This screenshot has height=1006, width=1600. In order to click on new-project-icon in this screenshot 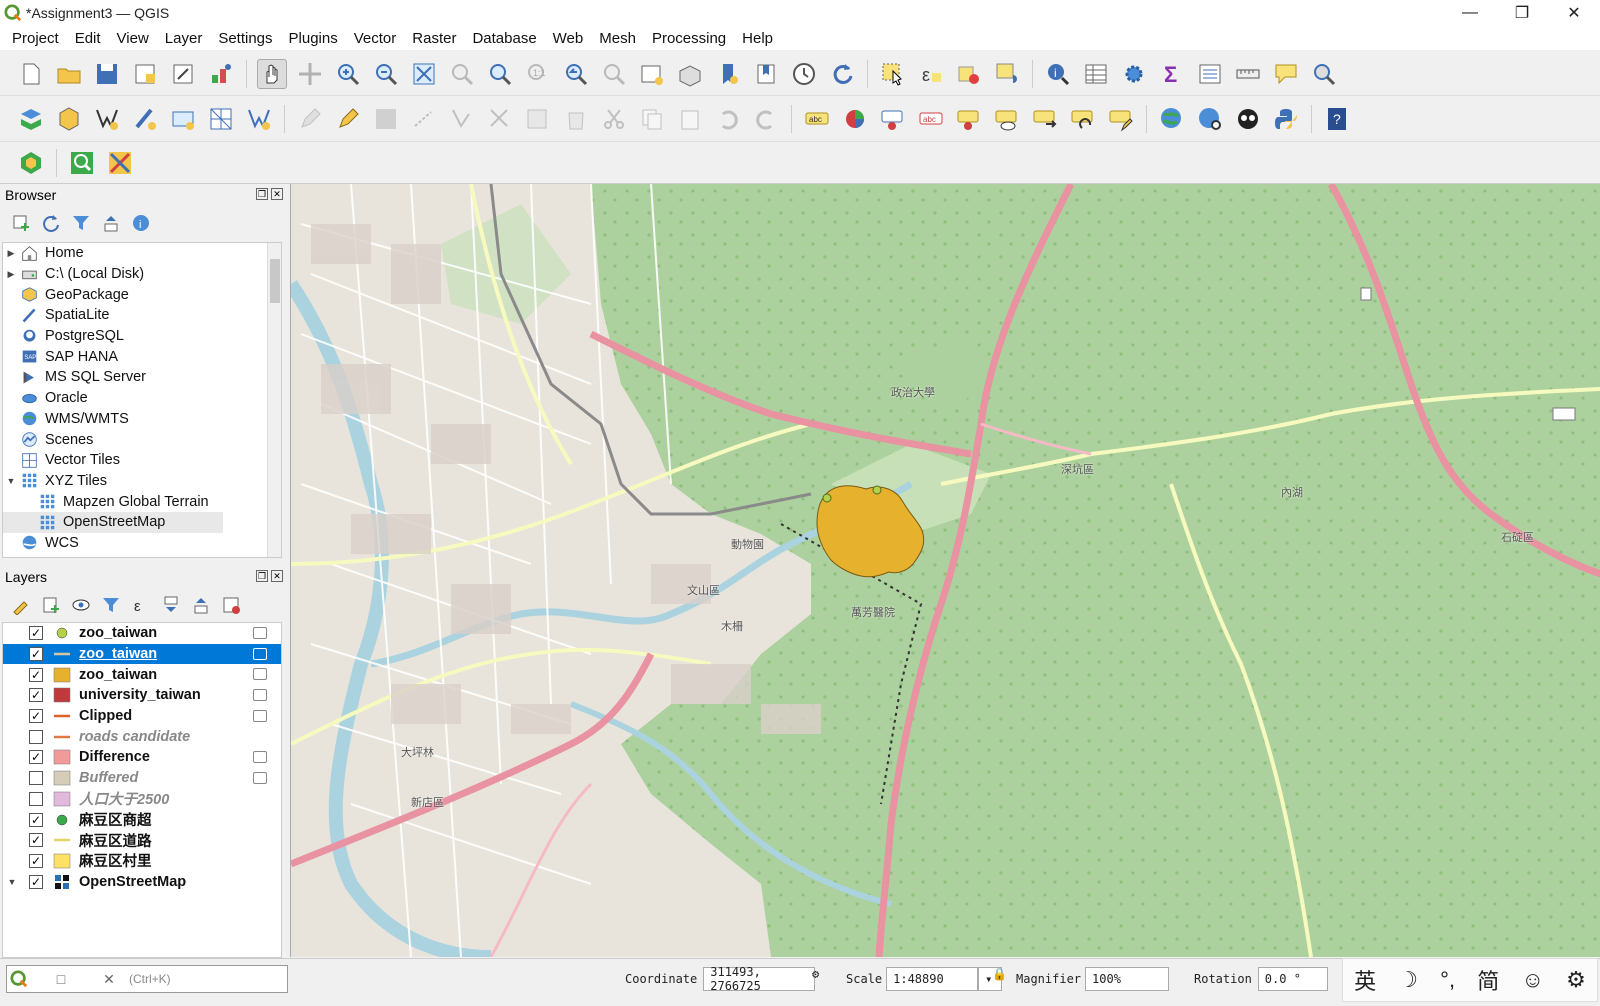, I will do `click(31, 74)`.